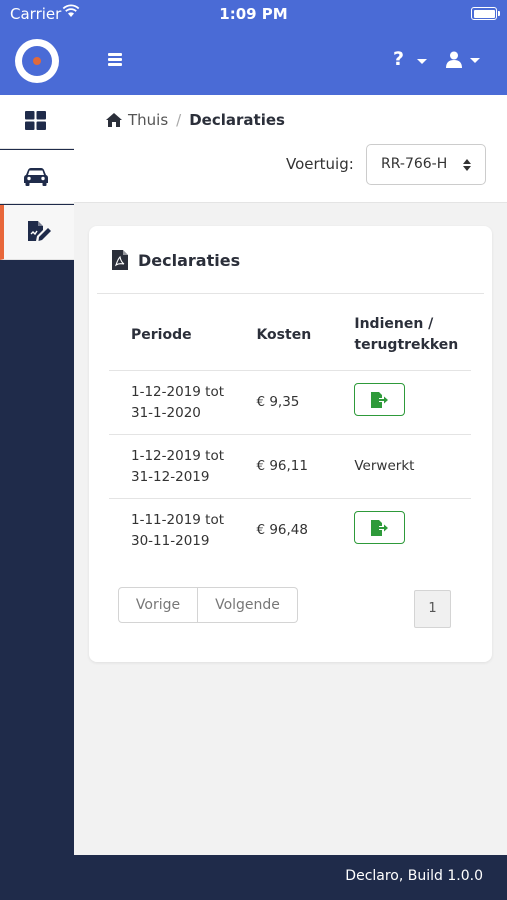 Image resolution: width=507 pixels, height=900 pixels. I want to click on status-bar: Carrier 1:09 PM, so click(253, 14).